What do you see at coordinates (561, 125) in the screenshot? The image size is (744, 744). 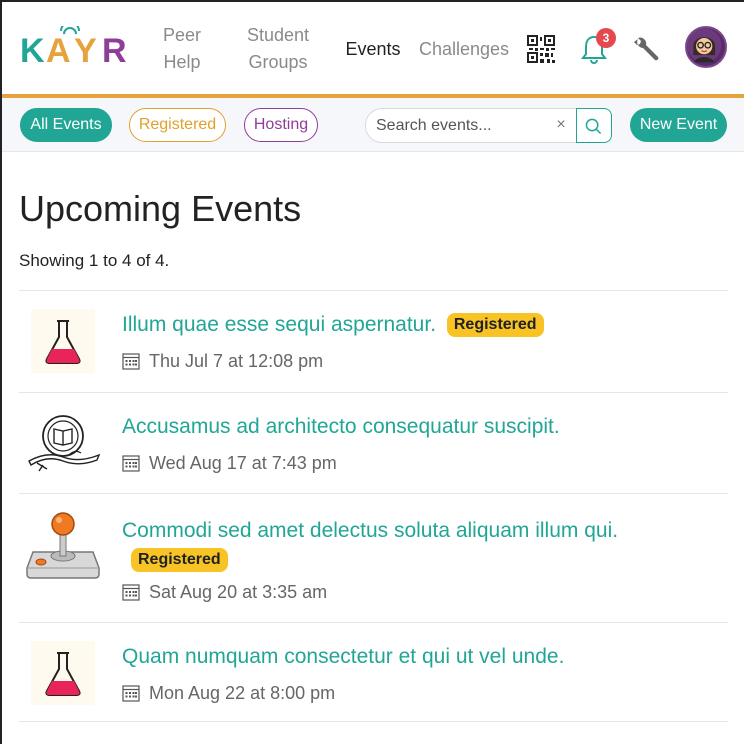 I see `clear-search-icon: ×` at bounding box center [561, 125].